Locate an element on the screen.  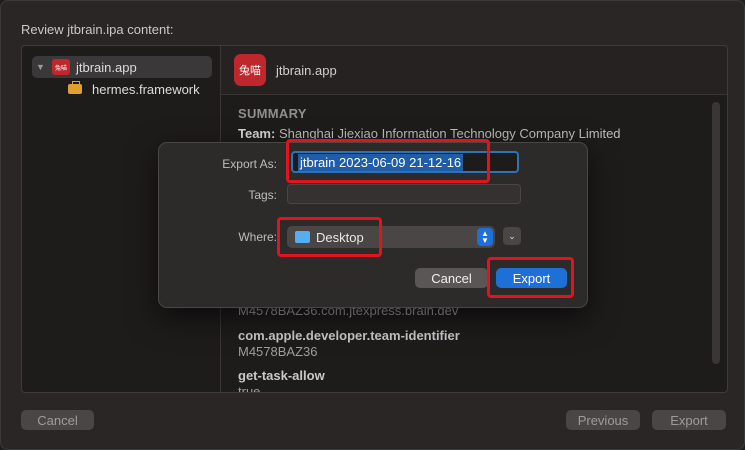
sidebar-item-label: hermes.framework is located at coordinates (146, 89).